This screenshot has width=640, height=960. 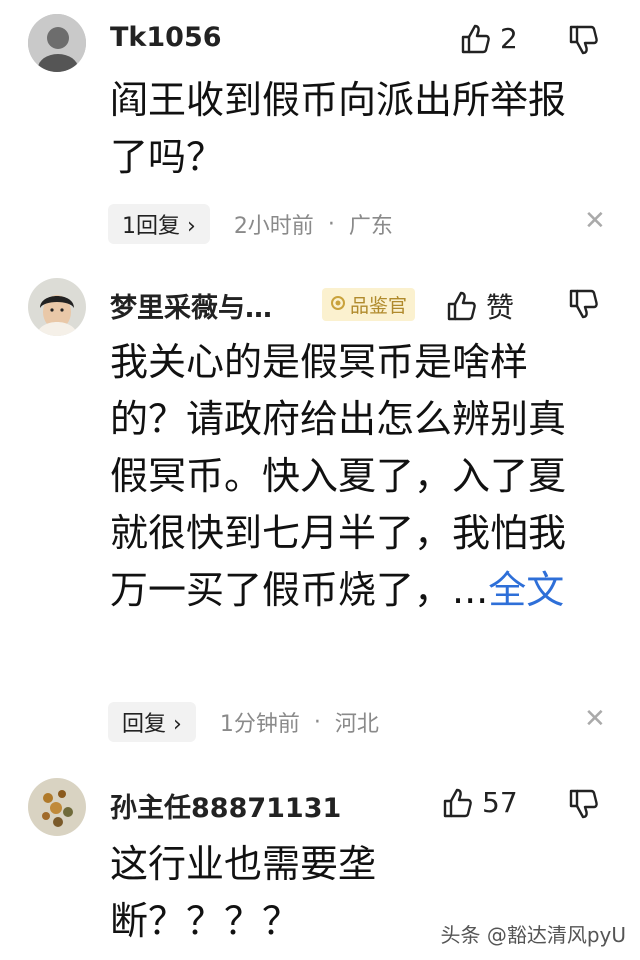 I want to click on status-badge: 品鉴官, so click(x=369, y=304).